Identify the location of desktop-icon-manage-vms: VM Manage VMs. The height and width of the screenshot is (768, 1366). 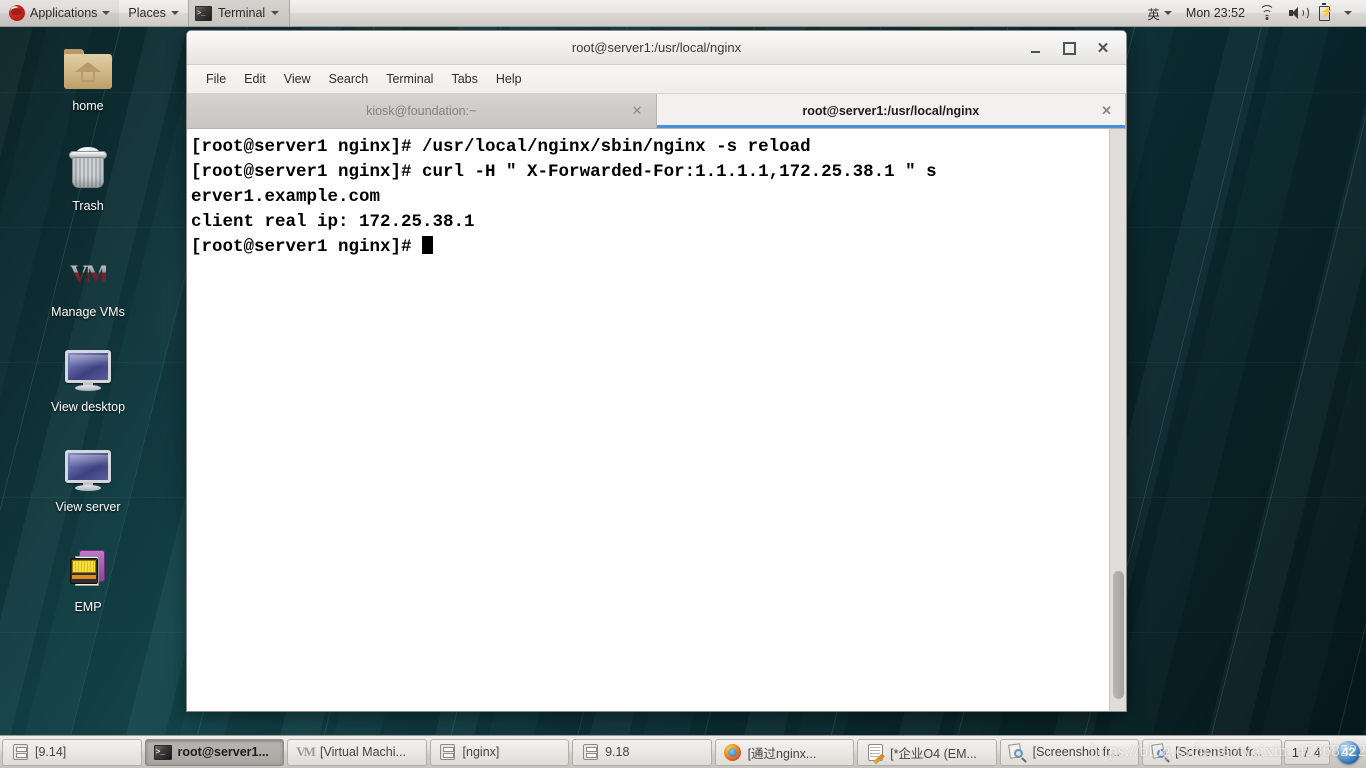
(88, 285).